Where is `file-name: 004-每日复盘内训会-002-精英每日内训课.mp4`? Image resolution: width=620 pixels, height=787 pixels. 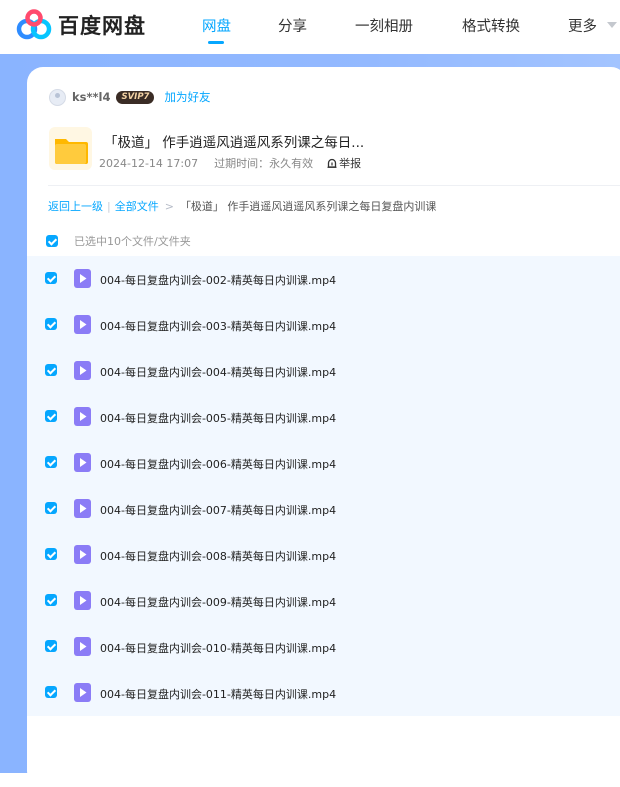 file-name: 004-每日复盘内训会-002-精英每日内训课.mp4 is located at coordinates (218, 280).